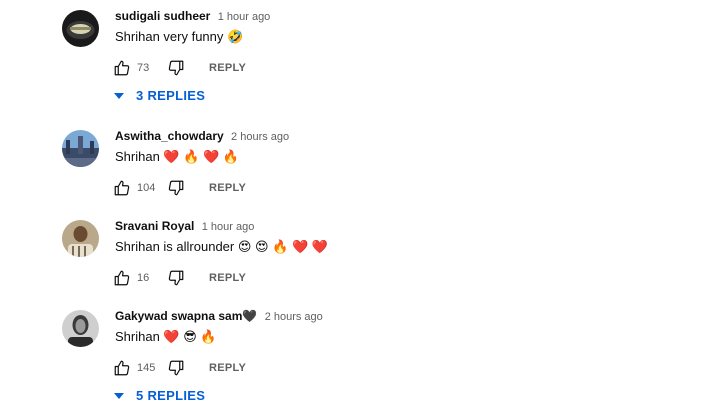 This screenshot has height=404, width=721. What do you see at coordinates (171, 95) in the screenshot?
I see `replies-label: 3 REPLIES` at bounding box center [171, 95].